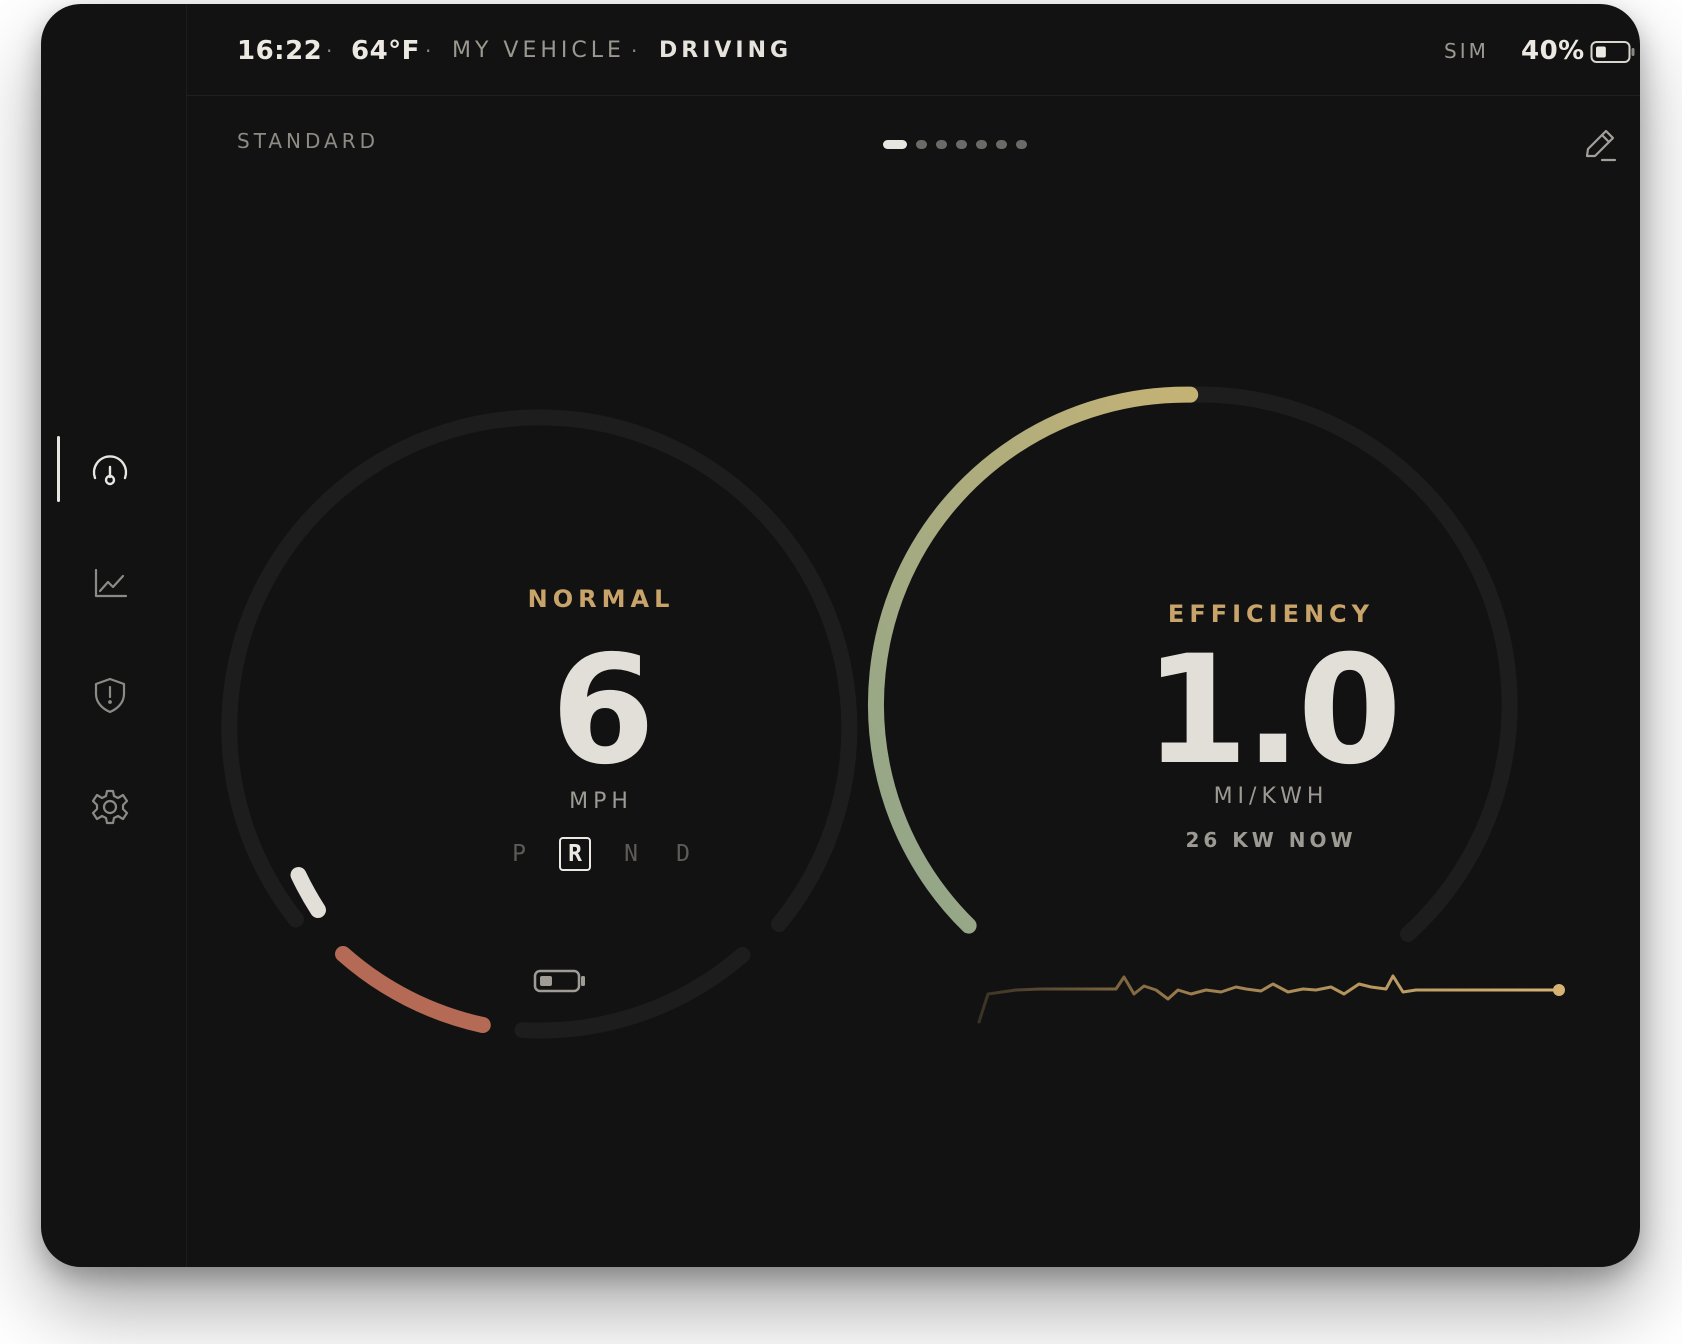 This screenshot has height=1344, width=1682. Describe the element at coordinates (1273, 711) in the screenshot. I see `efficiency-value: 1.0` at that location.